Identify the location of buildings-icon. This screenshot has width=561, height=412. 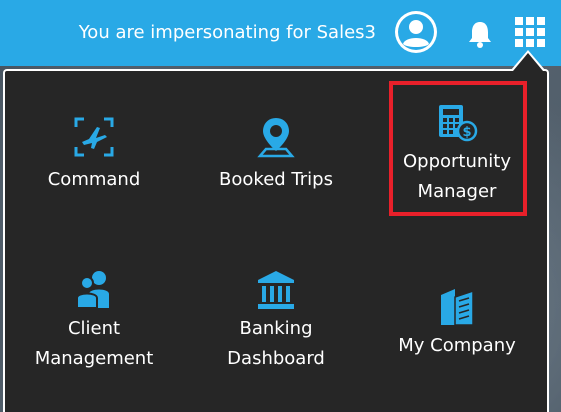
(457, 307).